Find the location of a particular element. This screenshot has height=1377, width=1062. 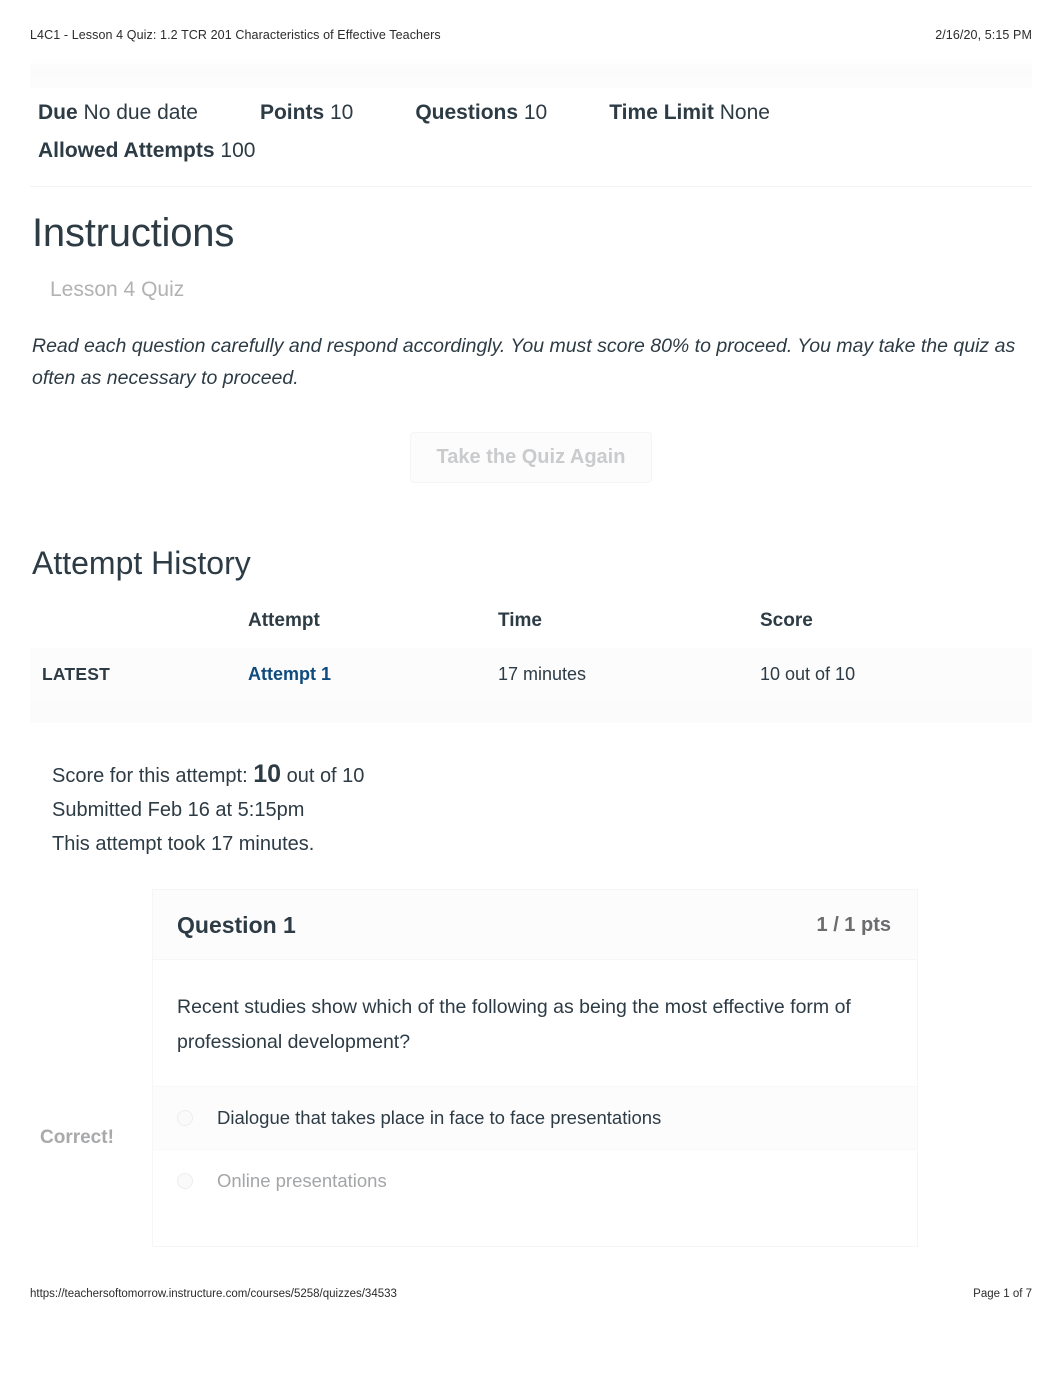

attempt-score-line: Score for this attempt: 10 out of 10 is located at coordinates (557, 775).